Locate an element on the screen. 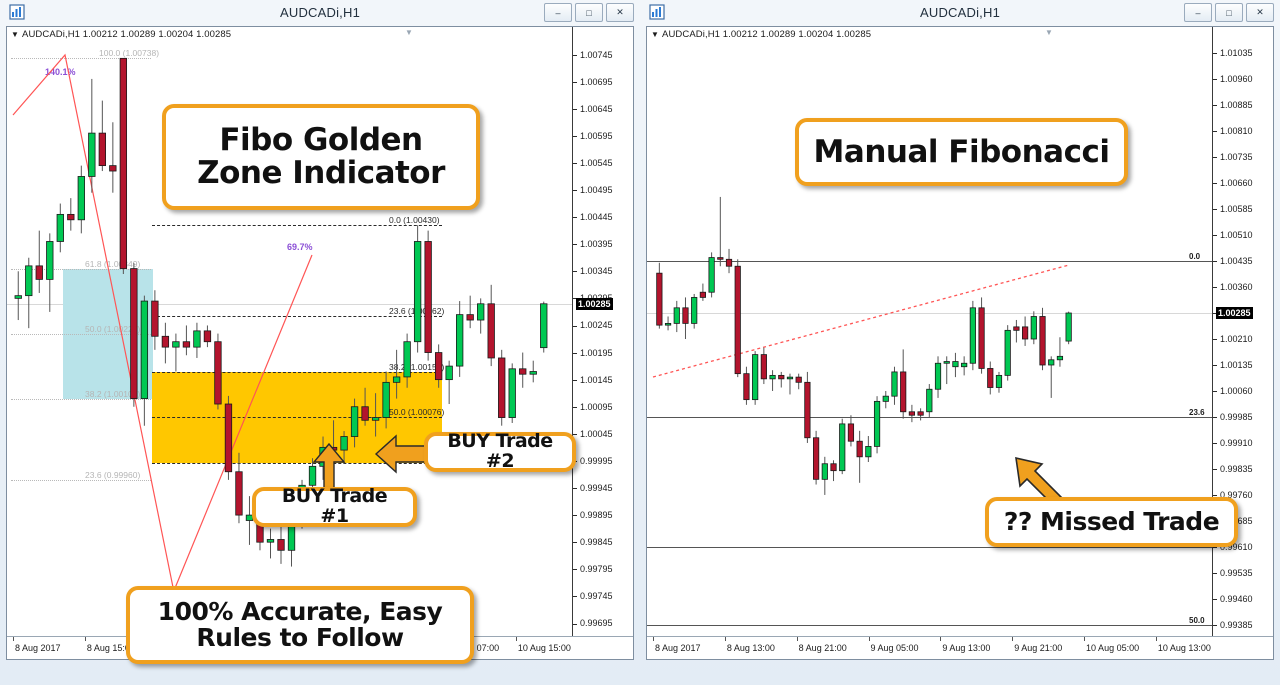  titlebar-left: AUDCADi,H1 – □ ✕ is located at coordinates (320, 12).